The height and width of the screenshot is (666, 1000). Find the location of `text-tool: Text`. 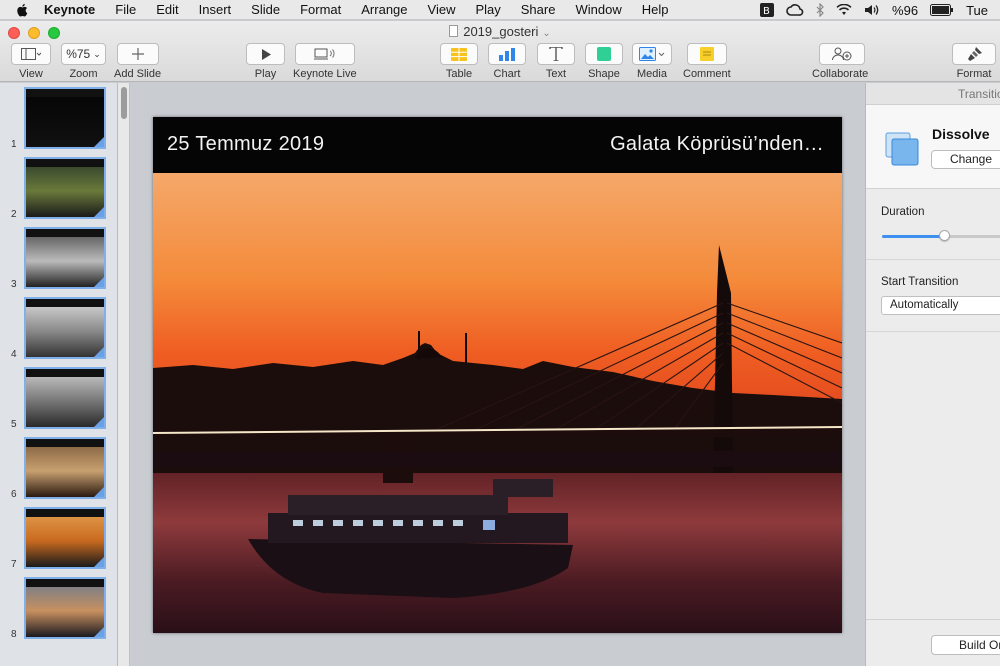

text-tool: Text is located at coordinates (556, 61).